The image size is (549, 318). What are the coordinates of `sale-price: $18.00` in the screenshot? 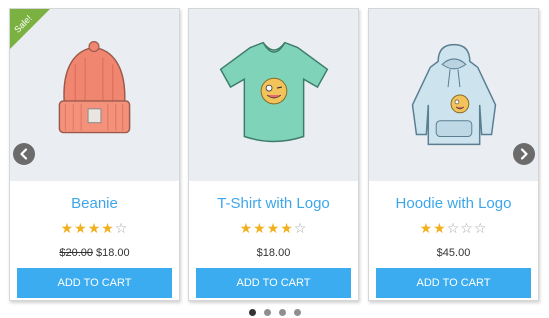 It's located at (113, 253).